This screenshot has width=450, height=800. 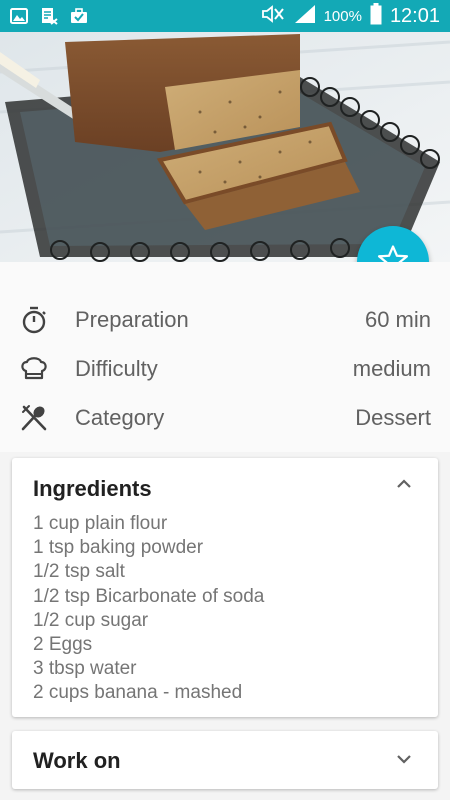 What do you see at coordinates (149, 596) in the screenshot?
I see `list-item: 1/2 tsp Bicarbonate of soda` at bounding box center [149, 596].